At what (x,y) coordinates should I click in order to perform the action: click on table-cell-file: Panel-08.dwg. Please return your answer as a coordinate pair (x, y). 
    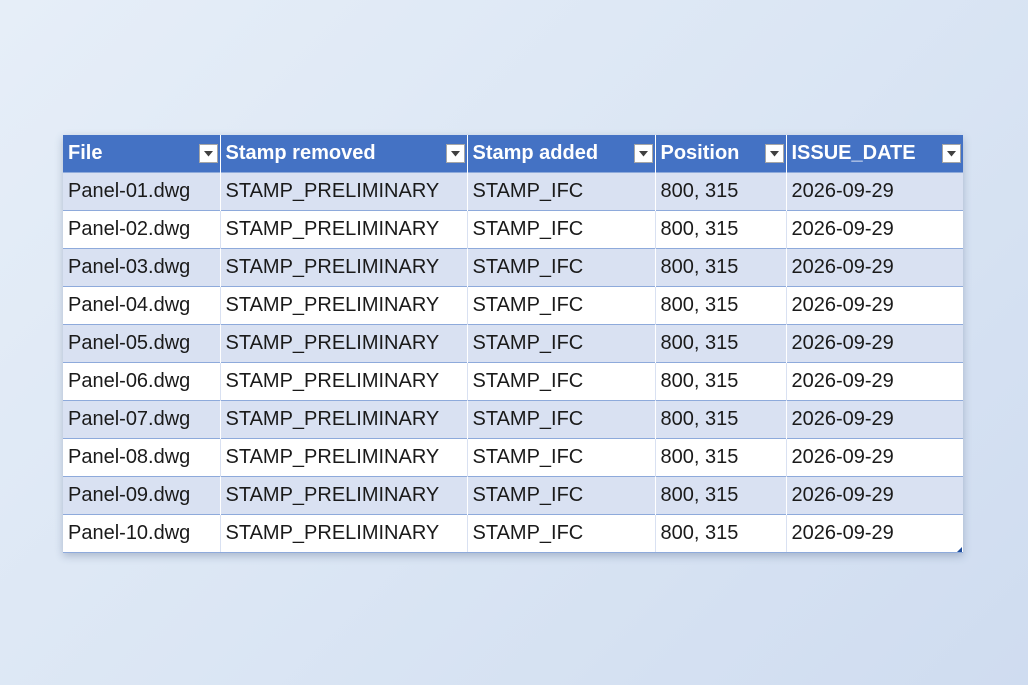
    Looking at the image, I should click on (142, 457).